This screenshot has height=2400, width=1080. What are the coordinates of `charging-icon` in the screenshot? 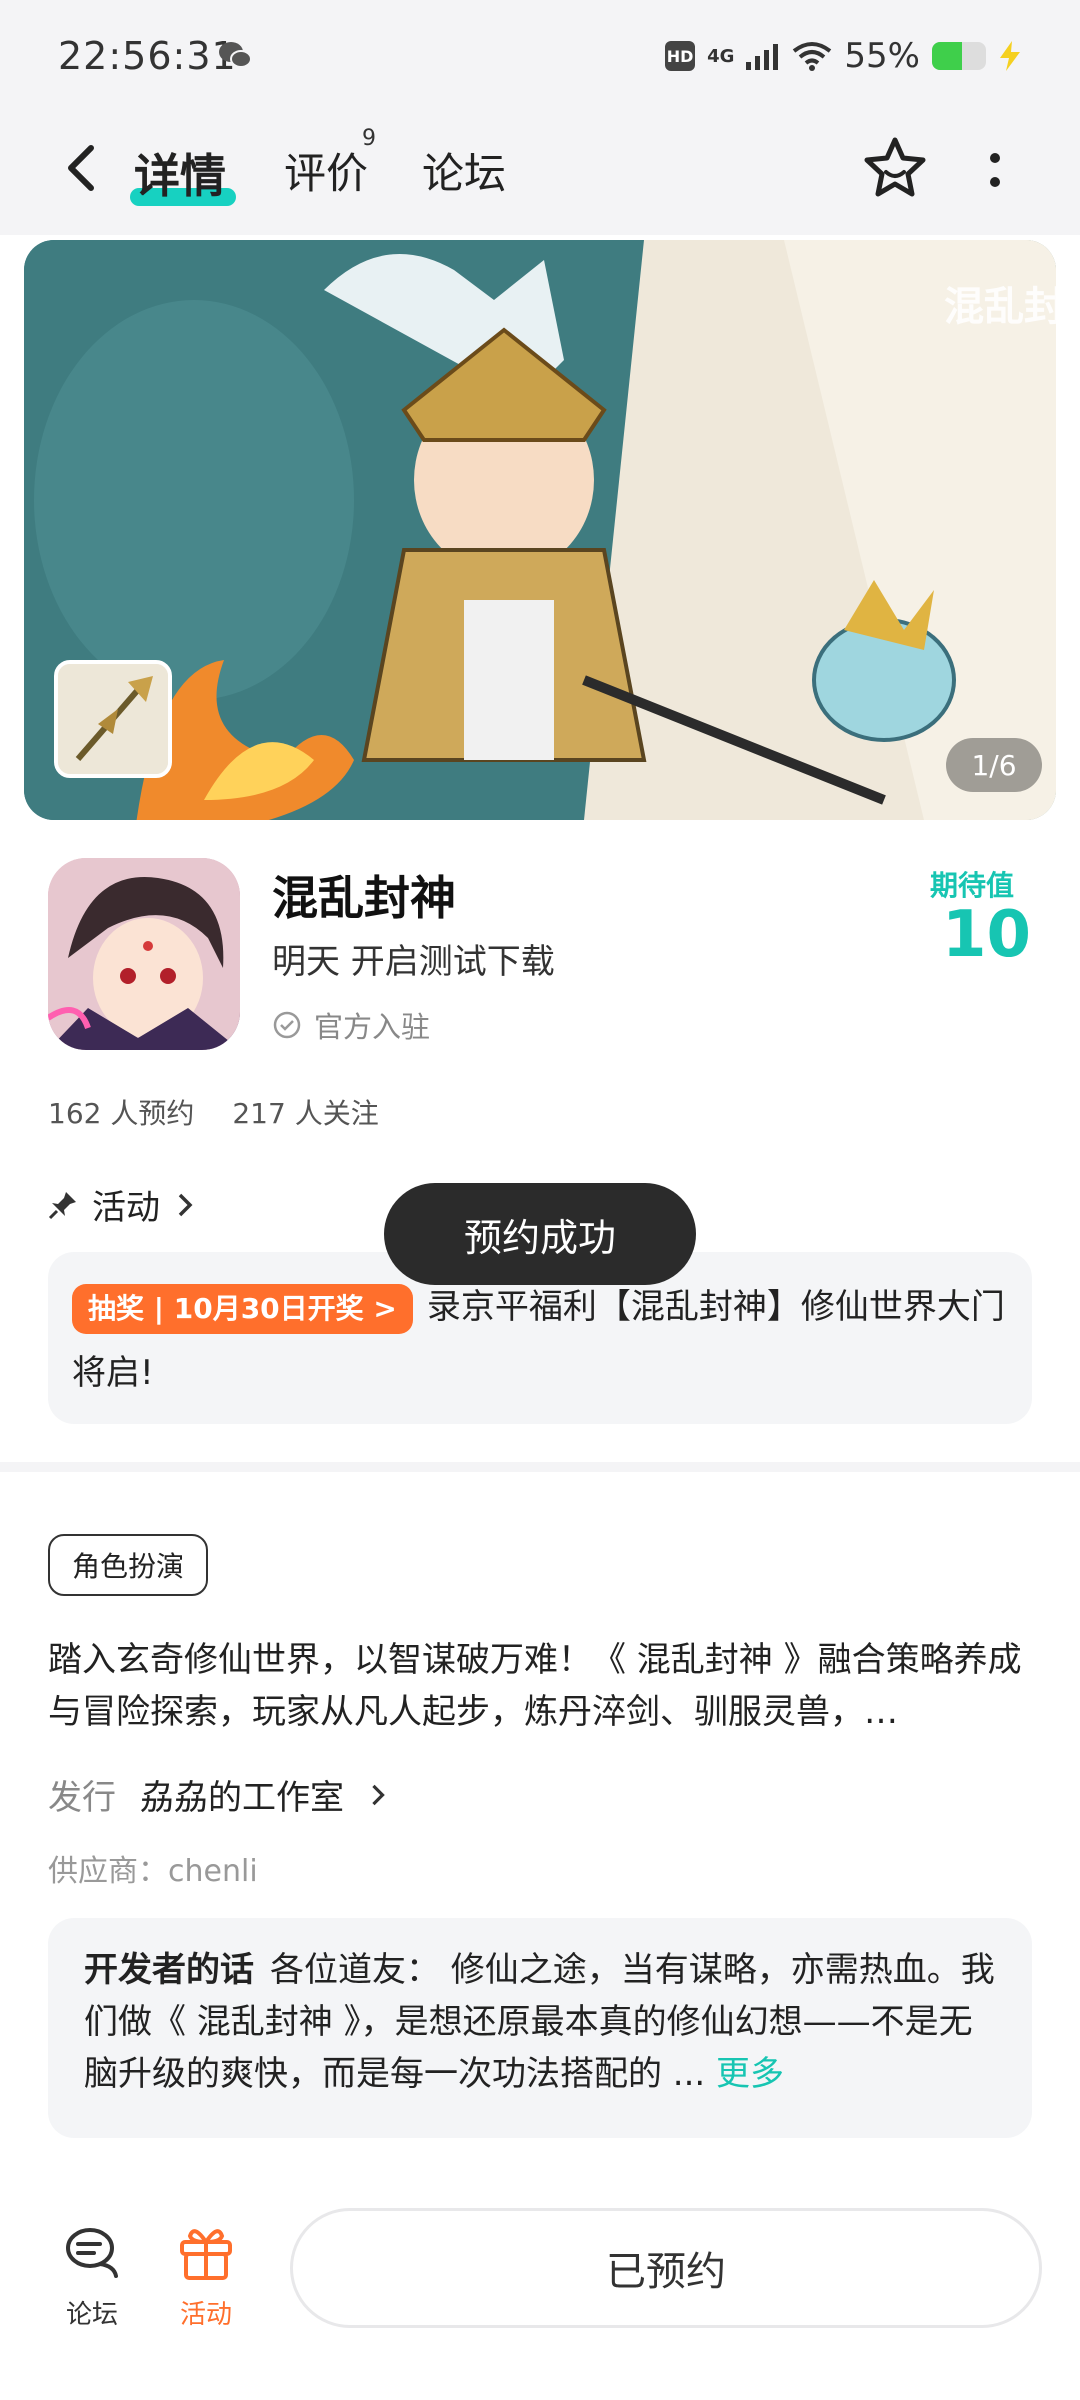 It's located at (1010, 56).